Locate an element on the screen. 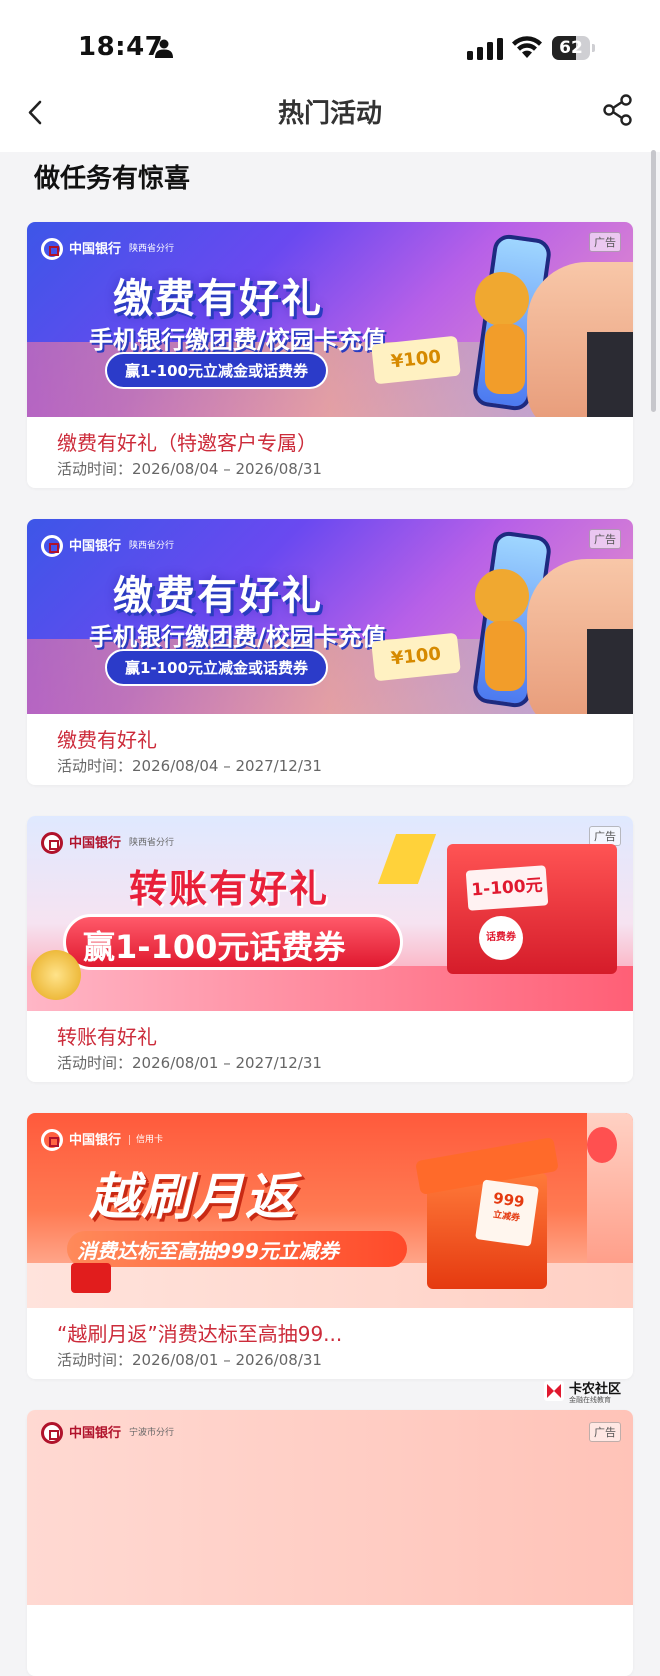  page-title: 热门活动 is located at coordinates (329, 114).